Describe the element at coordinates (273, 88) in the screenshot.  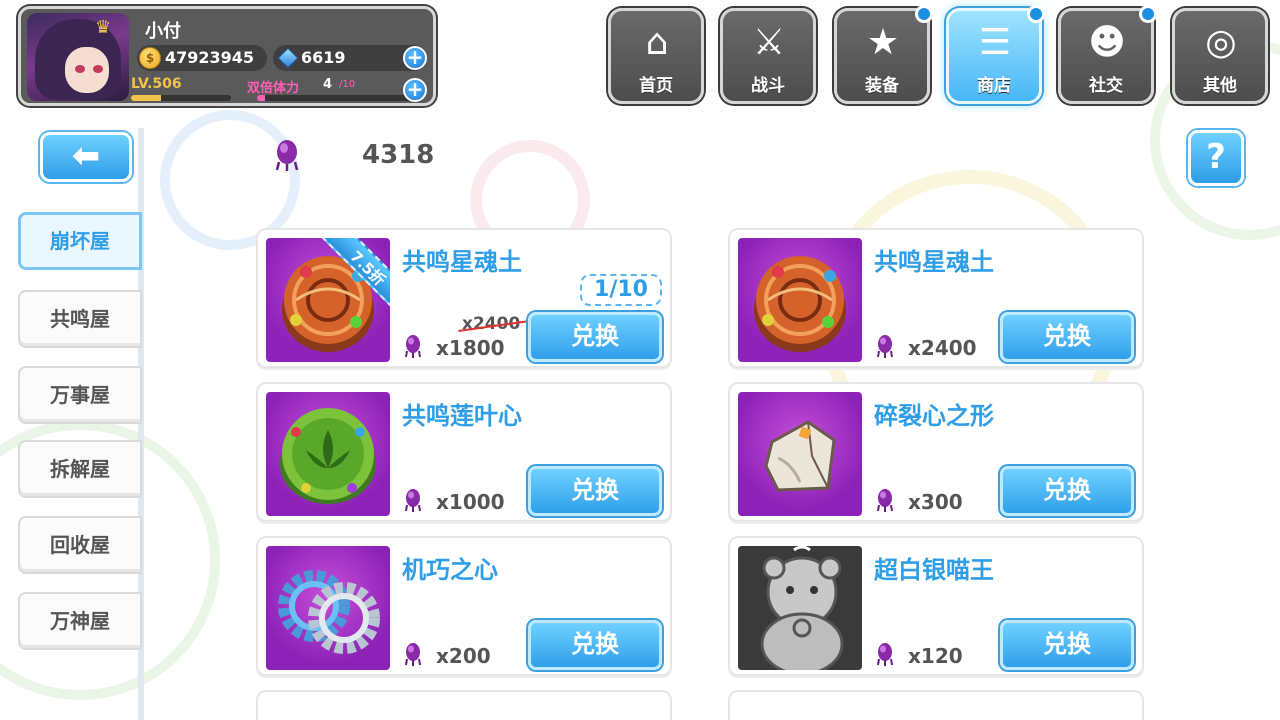
I see `stamina-label: 双倍体力` at that location.